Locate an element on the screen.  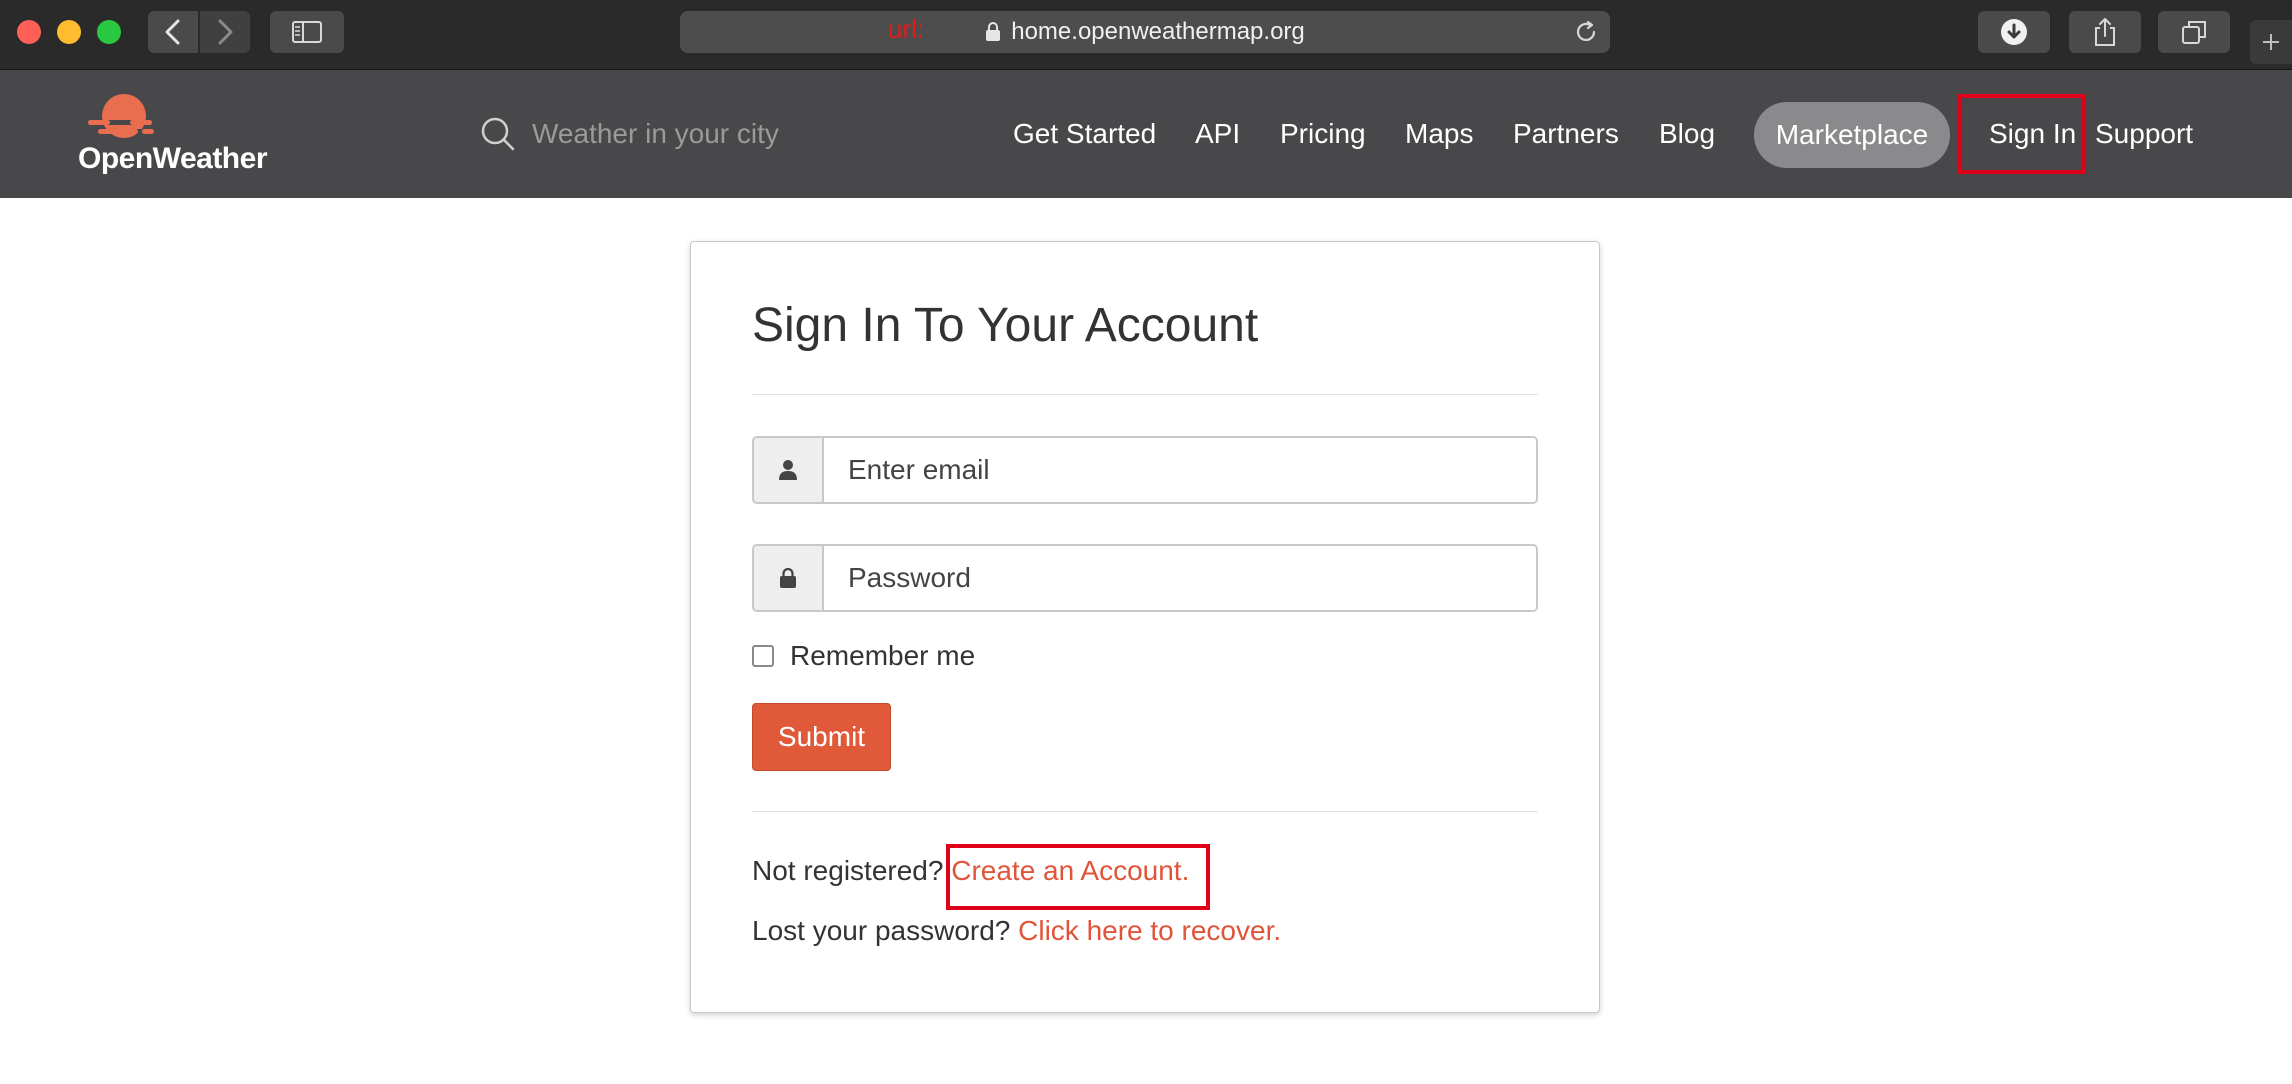
browser-toolbar: home.openweathermap.org url: is located at coordinates (1146, 35).